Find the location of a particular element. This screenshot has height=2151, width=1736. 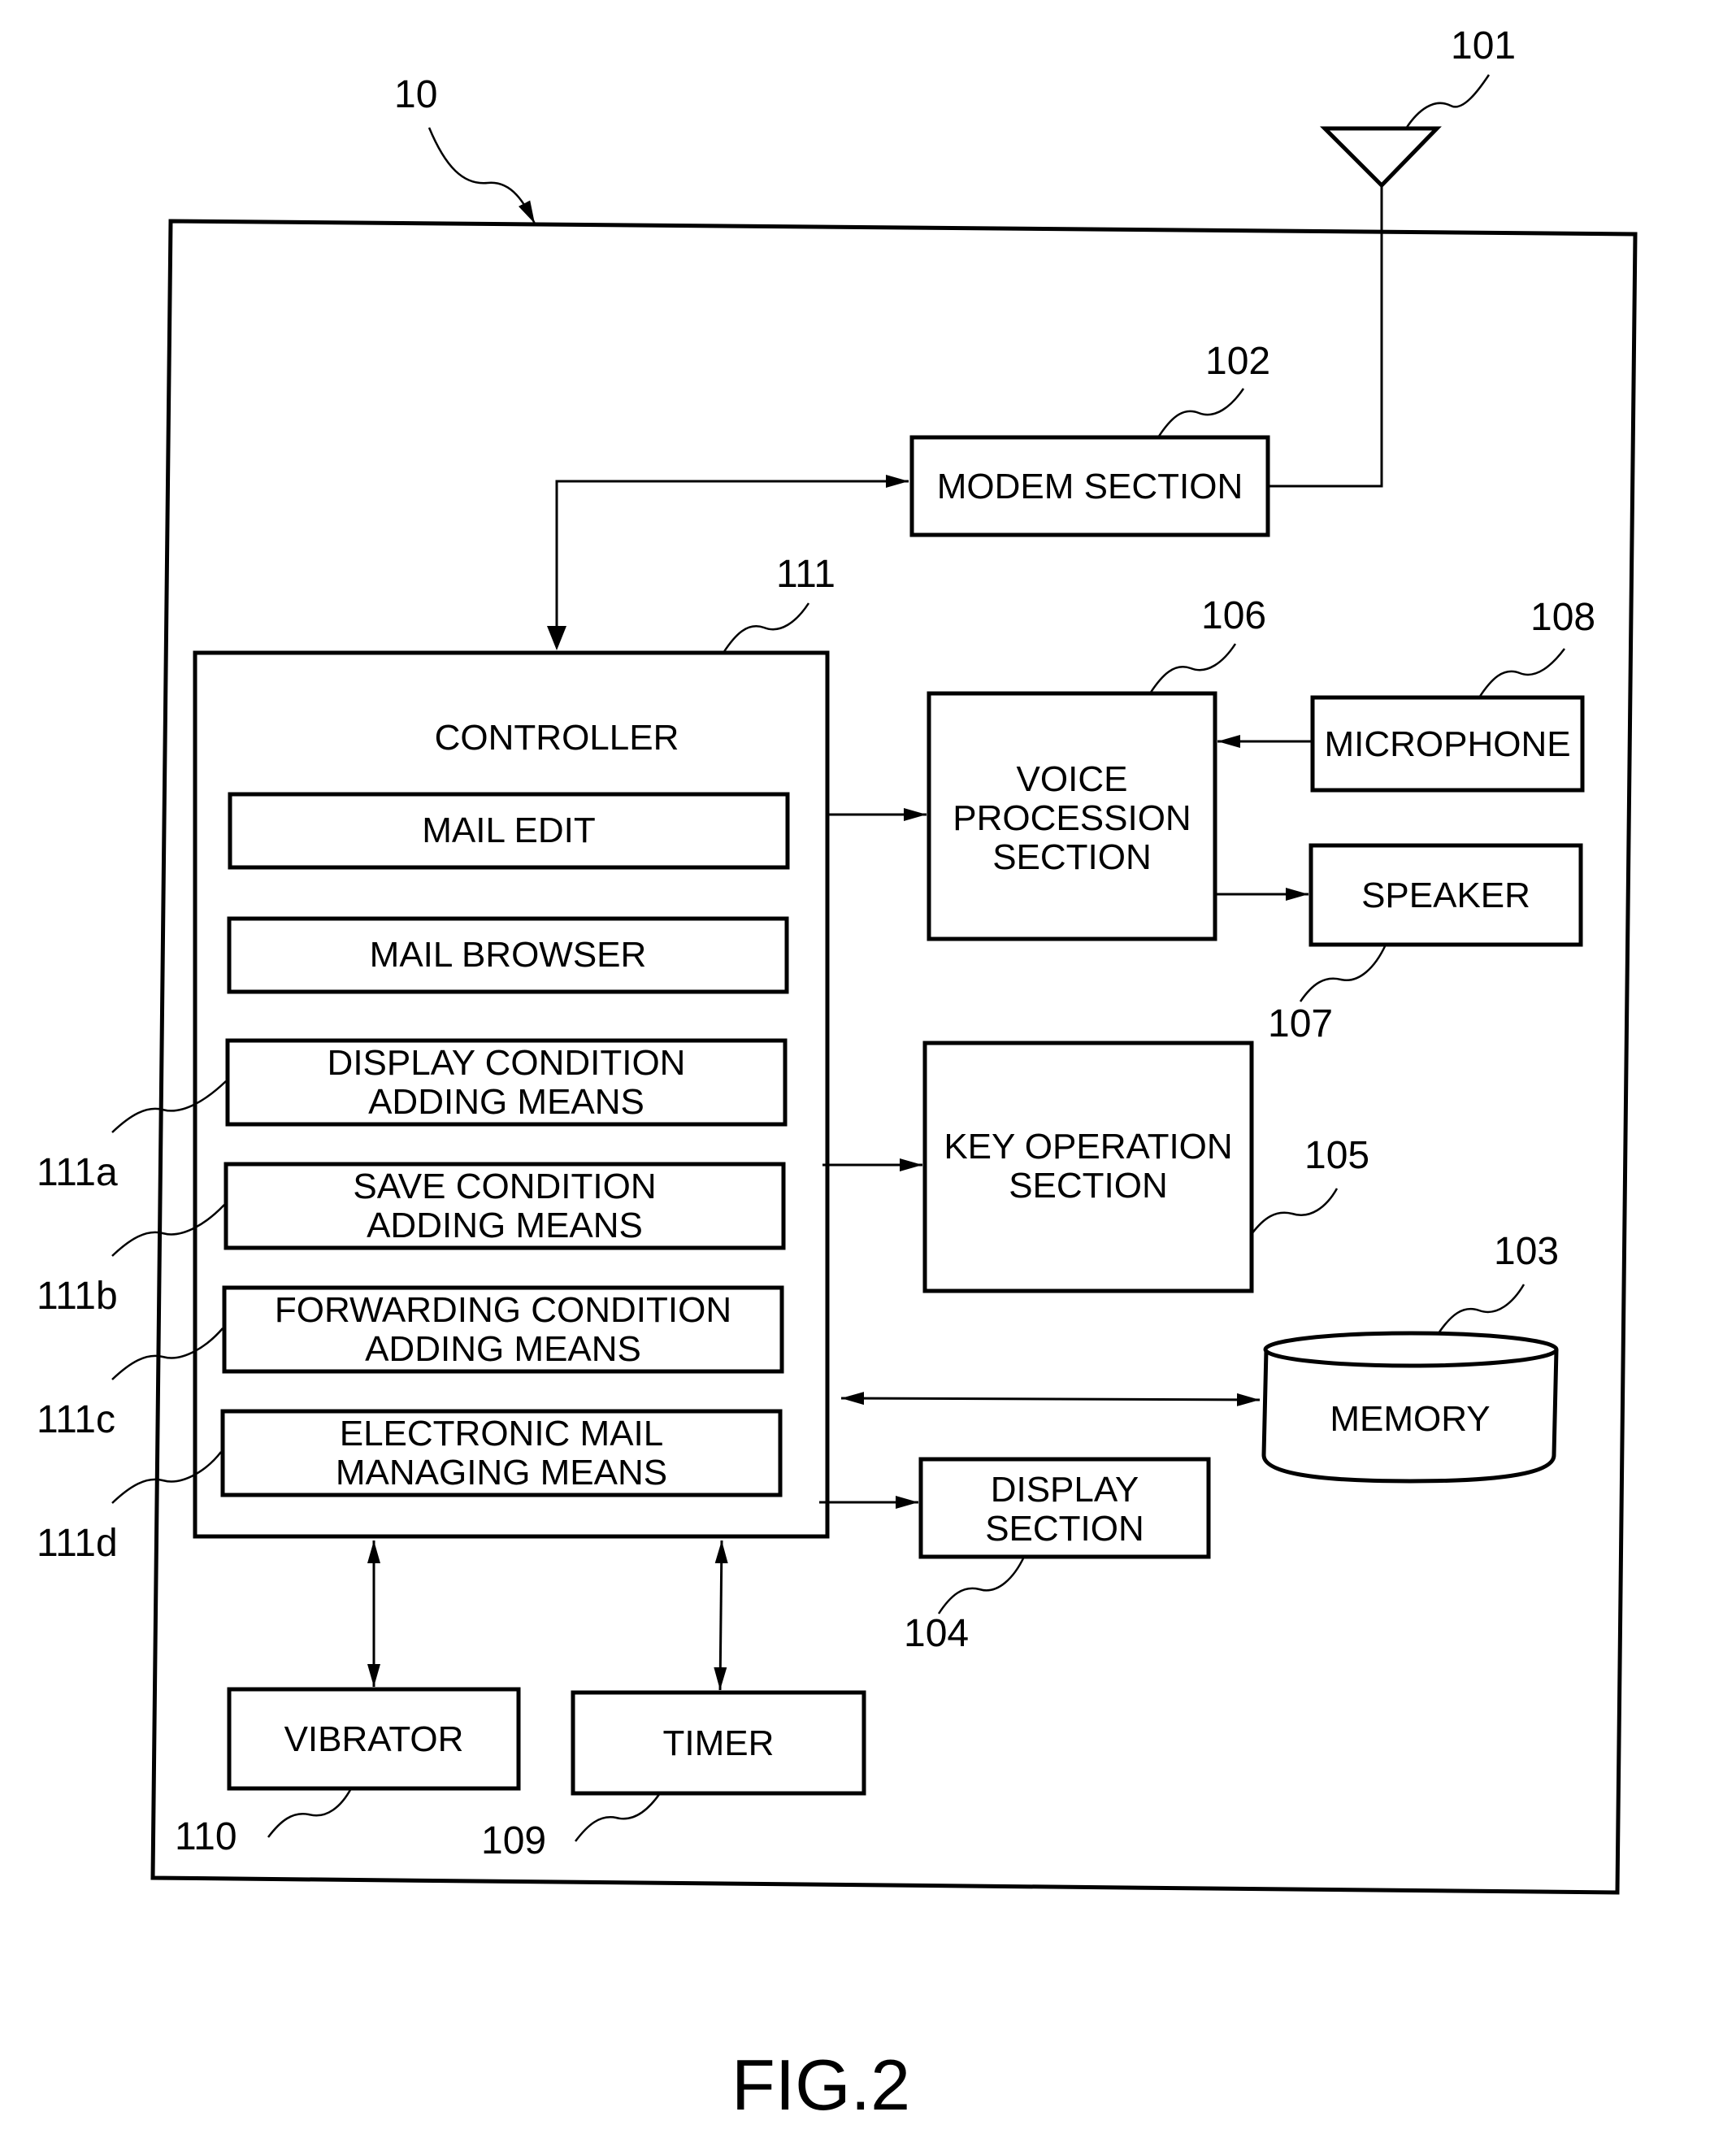

speaker-ref-label: 107 is located at coordinates (1300, 1023).